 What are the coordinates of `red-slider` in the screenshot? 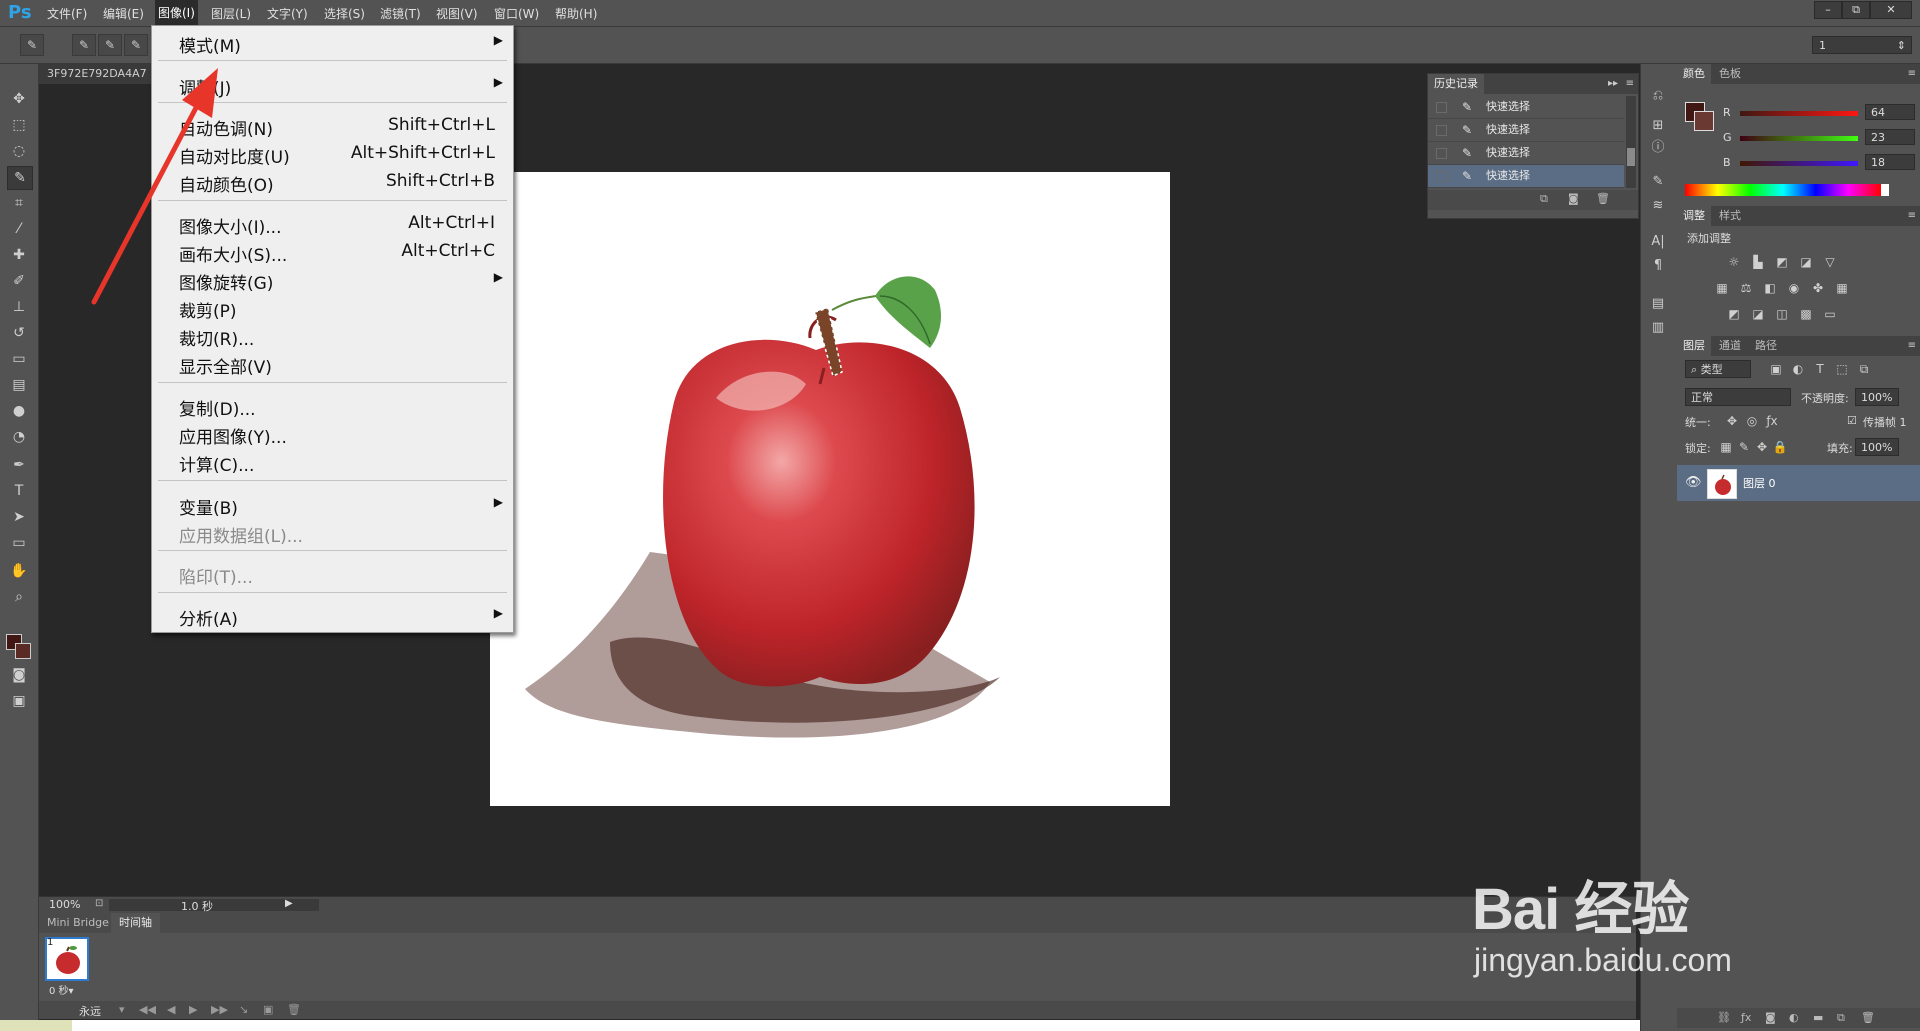 It's located at (1799, 113).